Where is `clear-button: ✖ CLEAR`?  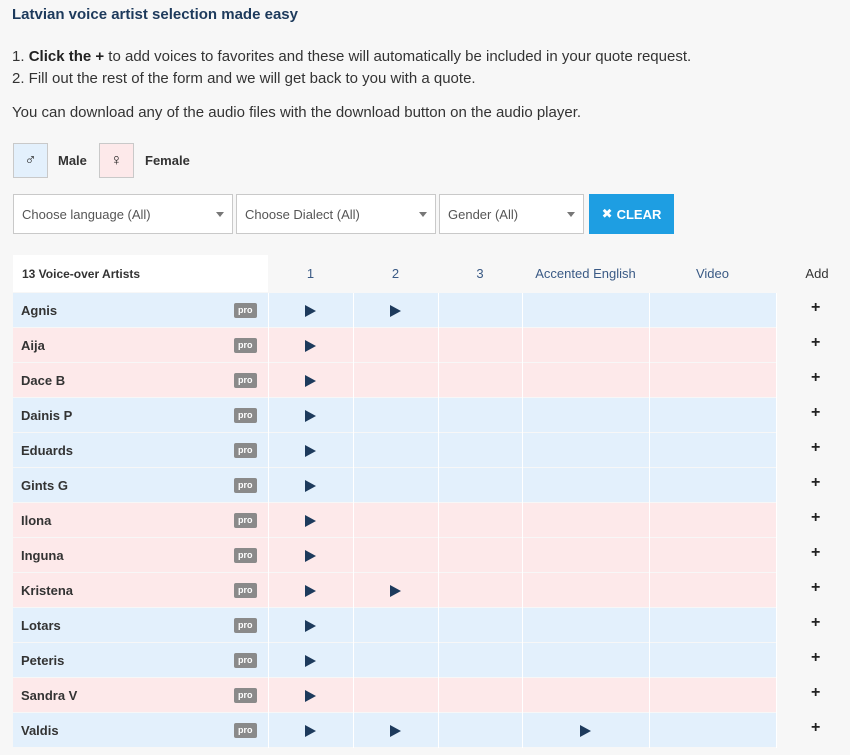 clear-button: ✖ CLEAR is located at coordinates (631, 214).